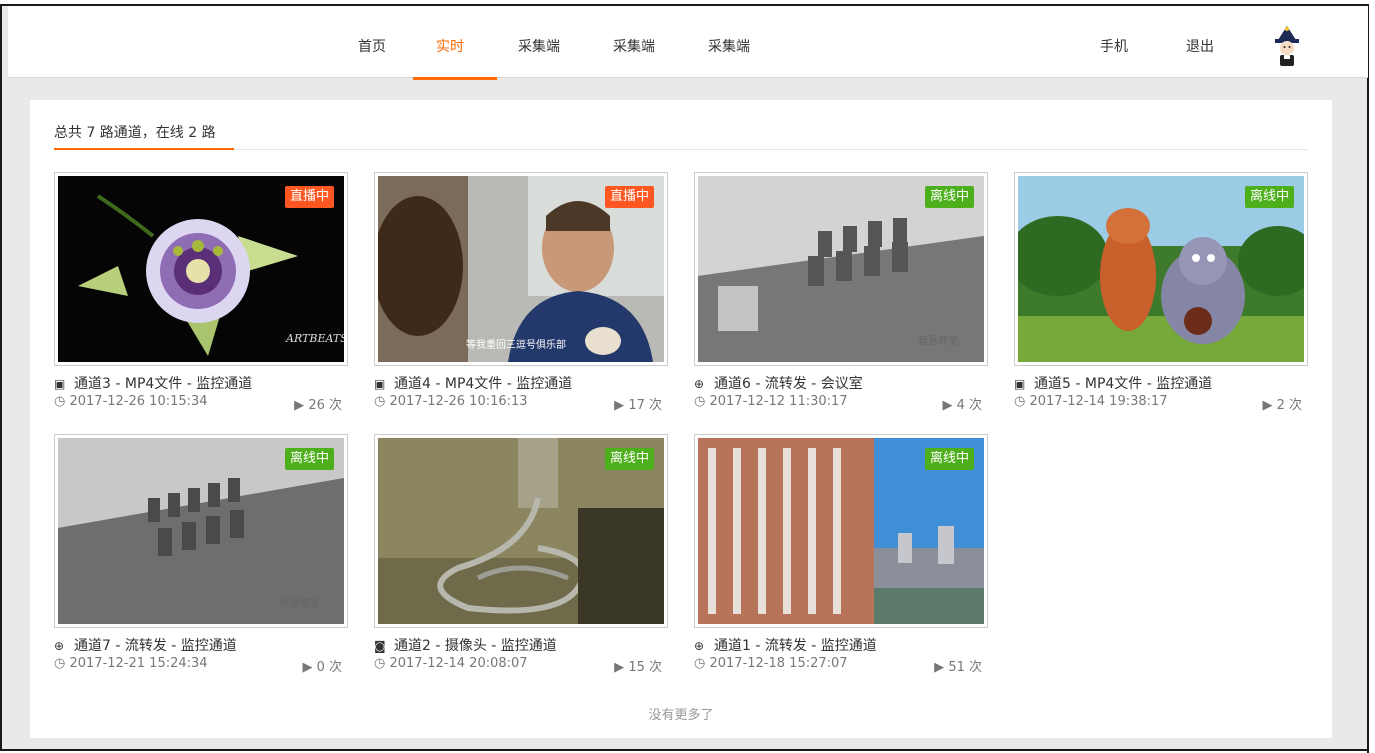 The width and height of the screenshot is (1375, 753). Describe the element at coordinates (318, 405) in the screenshot. I see `play-count: ▶ 26 次` at that location.